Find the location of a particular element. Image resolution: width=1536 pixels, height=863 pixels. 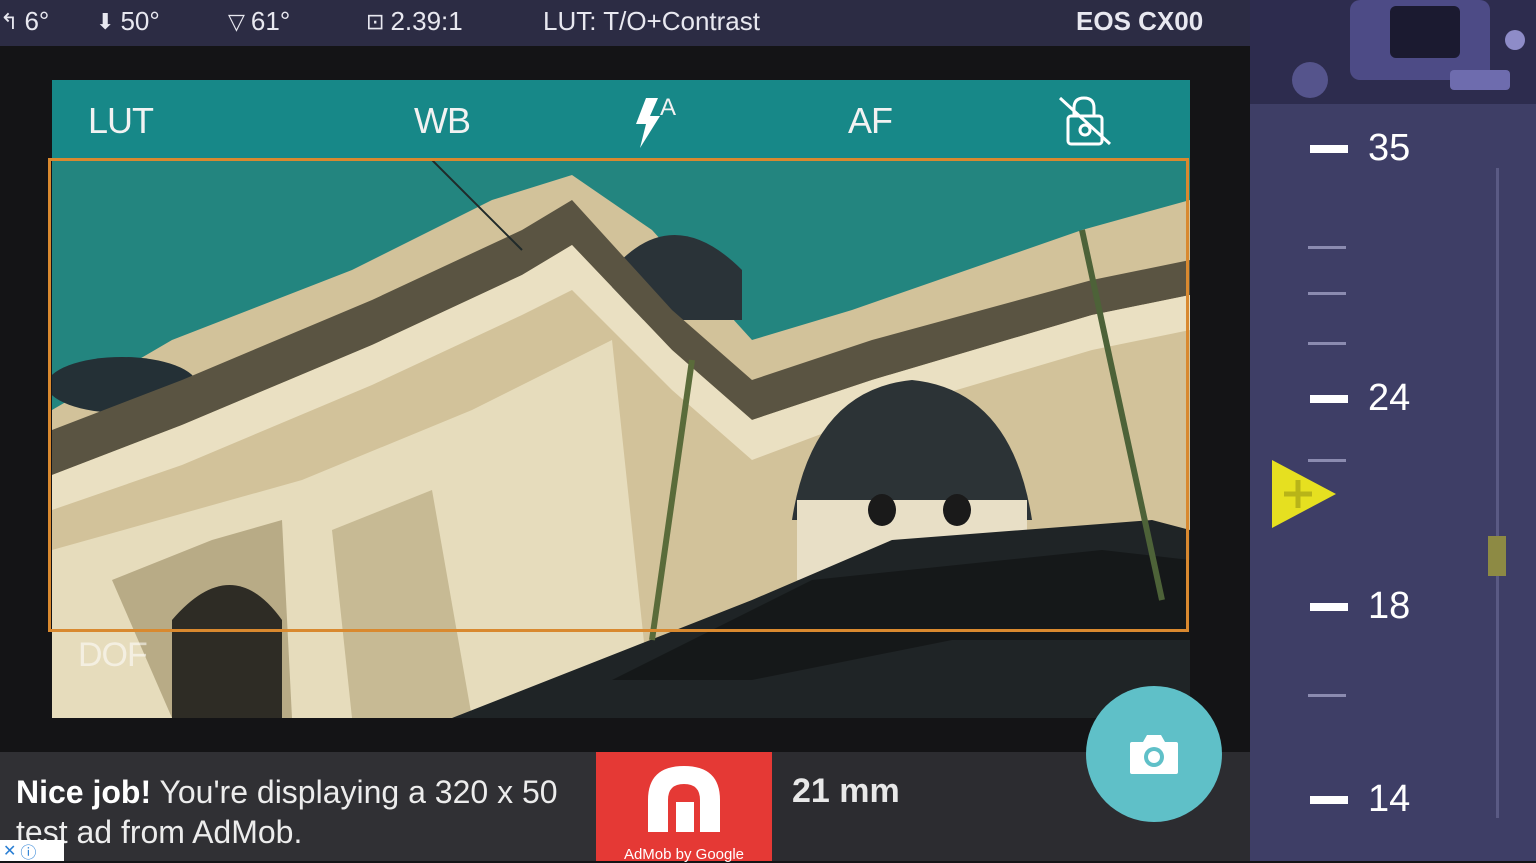

shutter-button is located at coordinates (1154, 754).